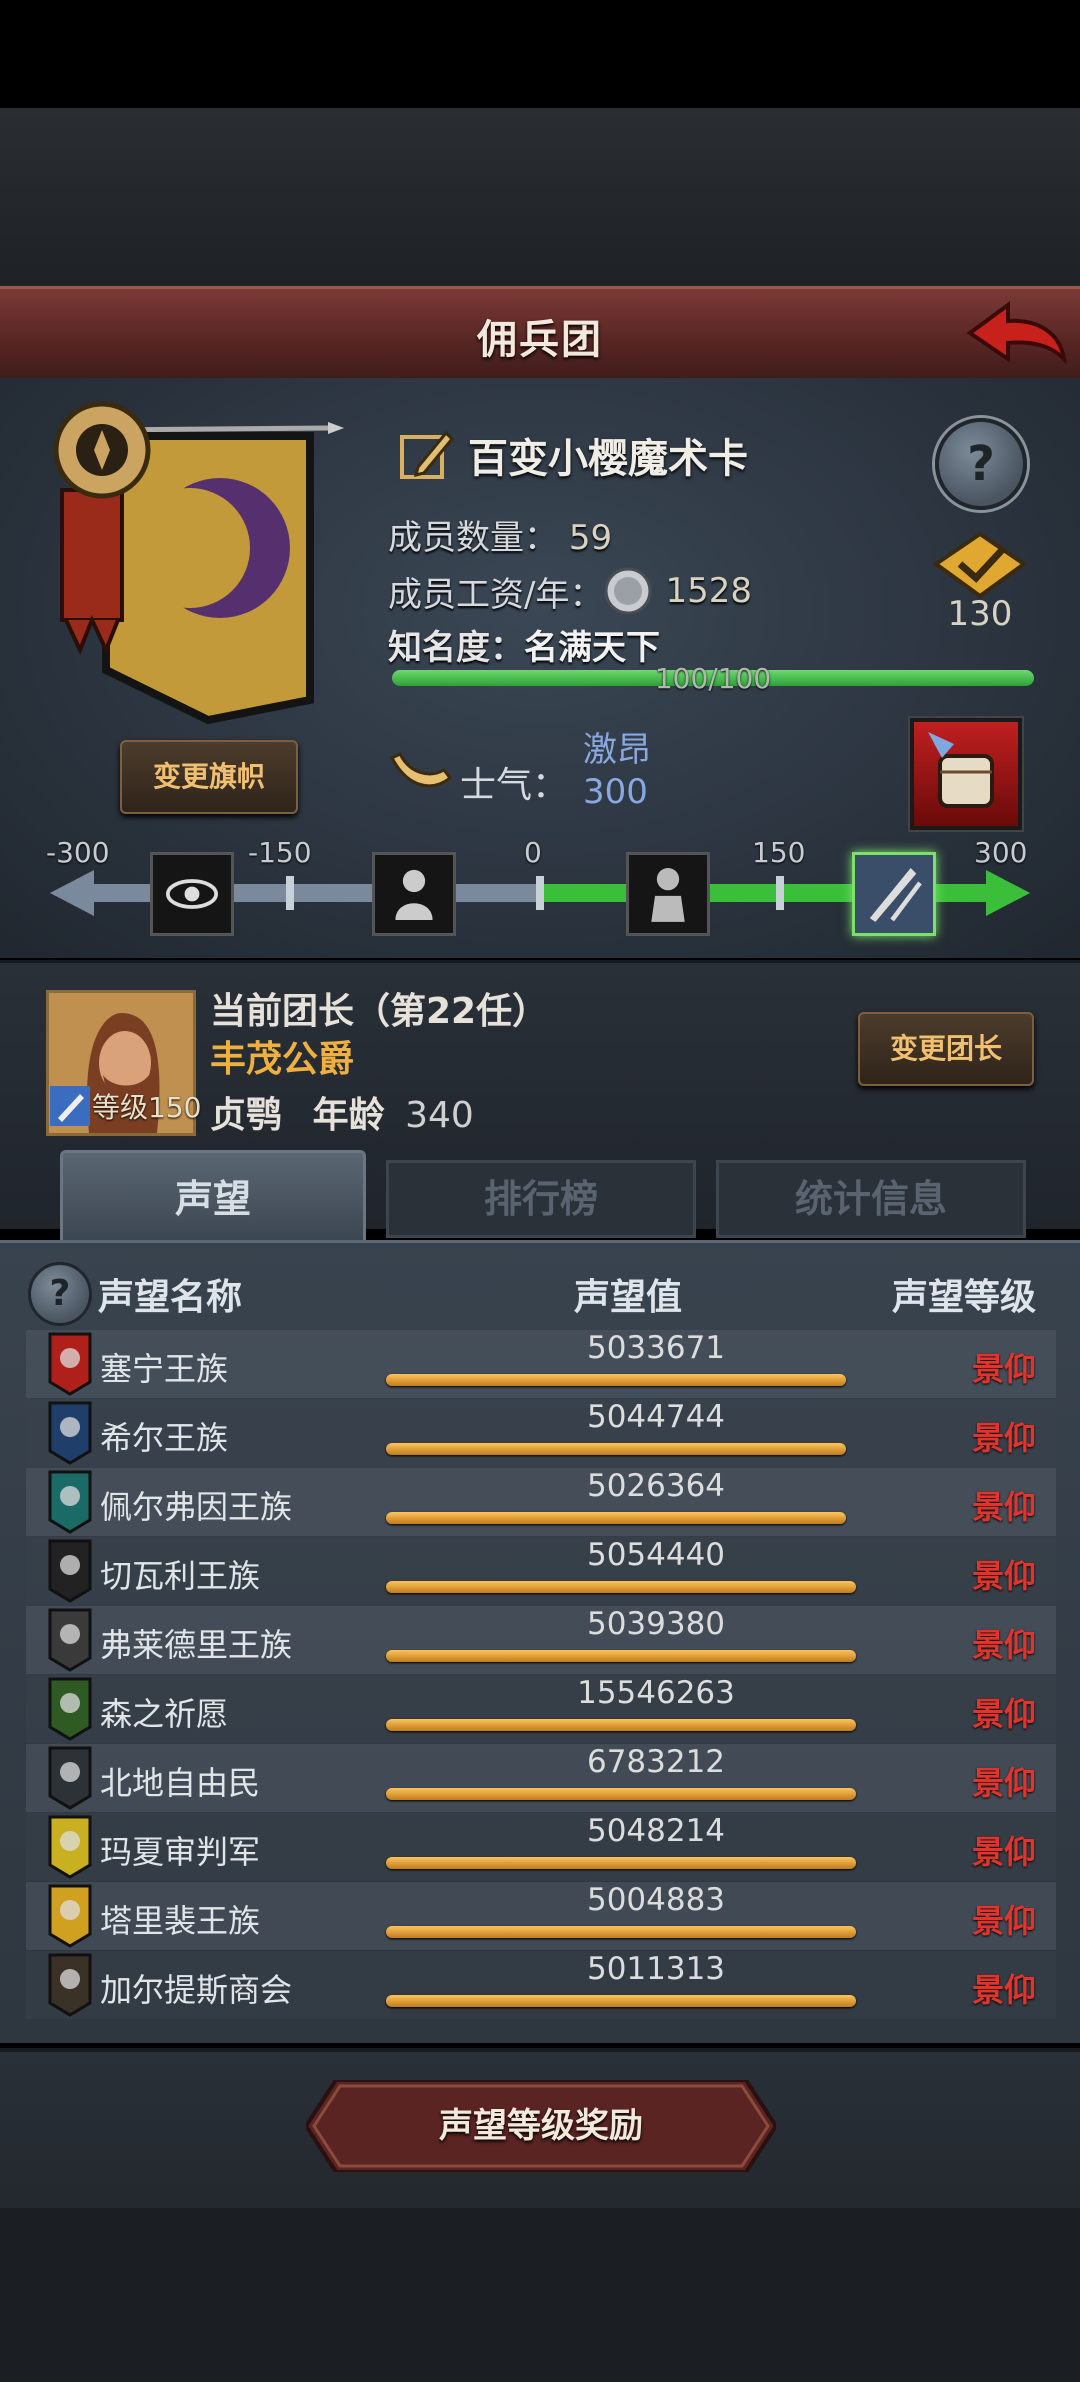  Describe the element at coordinates (540, 2295) in the screenshot. I see `bottom-background` at that location.